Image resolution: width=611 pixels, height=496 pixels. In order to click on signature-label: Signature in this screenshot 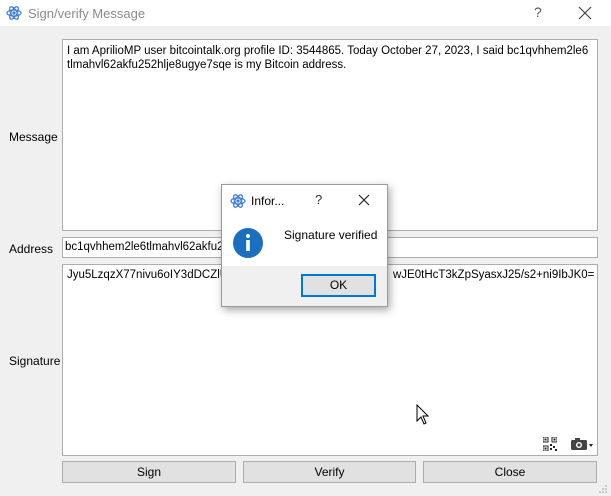, I will do `click(35, 361)`.